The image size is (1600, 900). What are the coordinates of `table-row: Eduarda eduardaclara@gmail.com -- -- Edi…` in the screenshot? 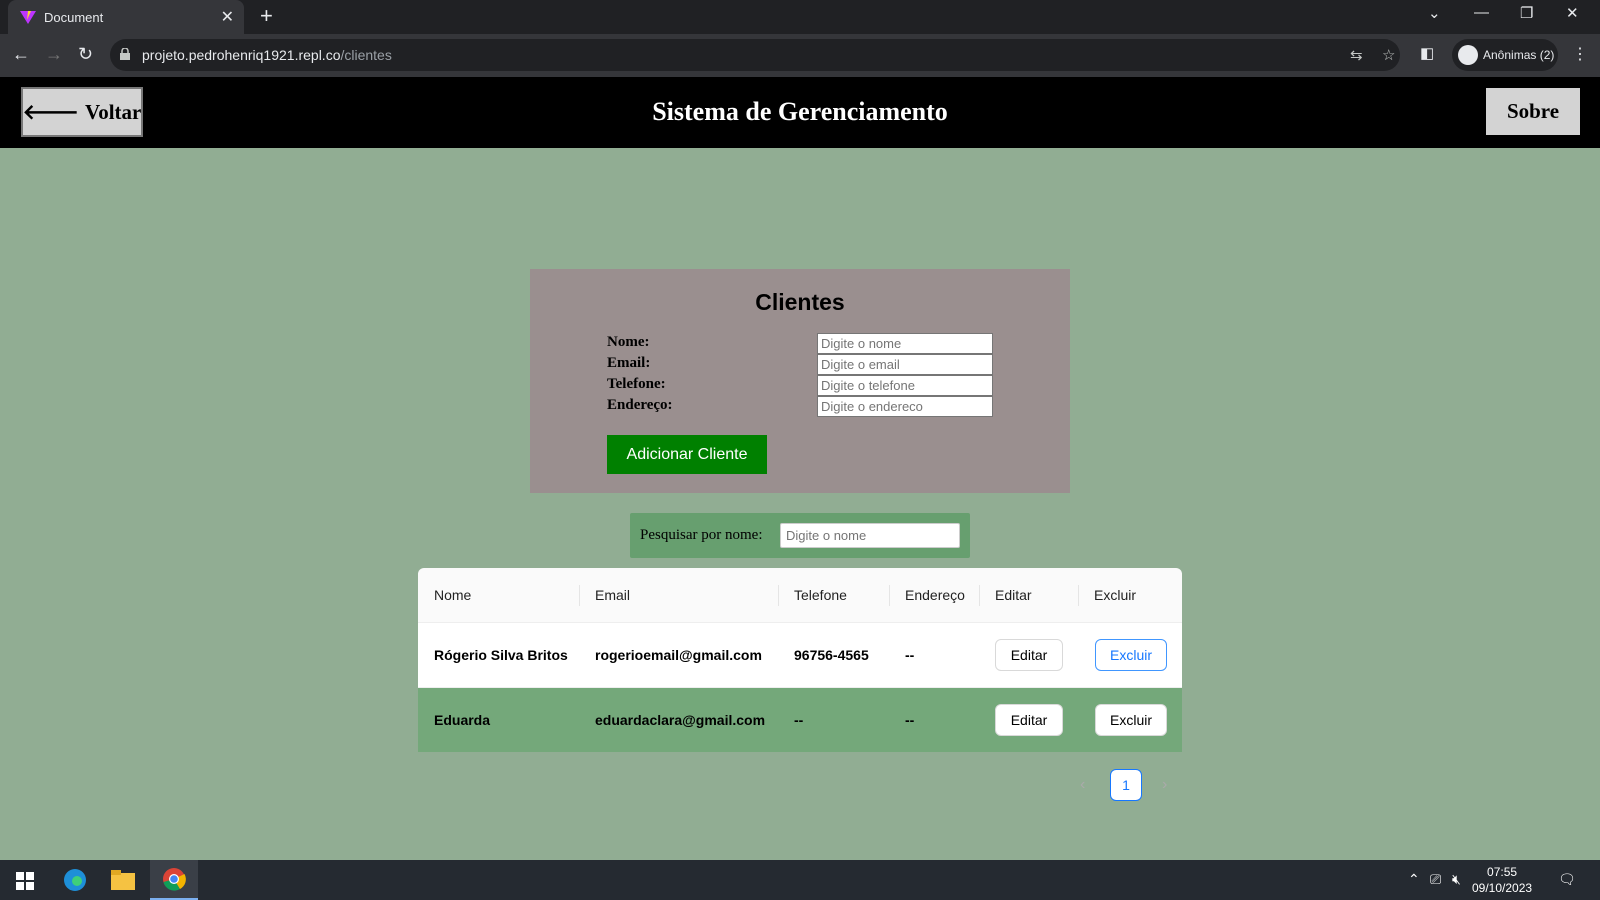 It's located at (800, 720).